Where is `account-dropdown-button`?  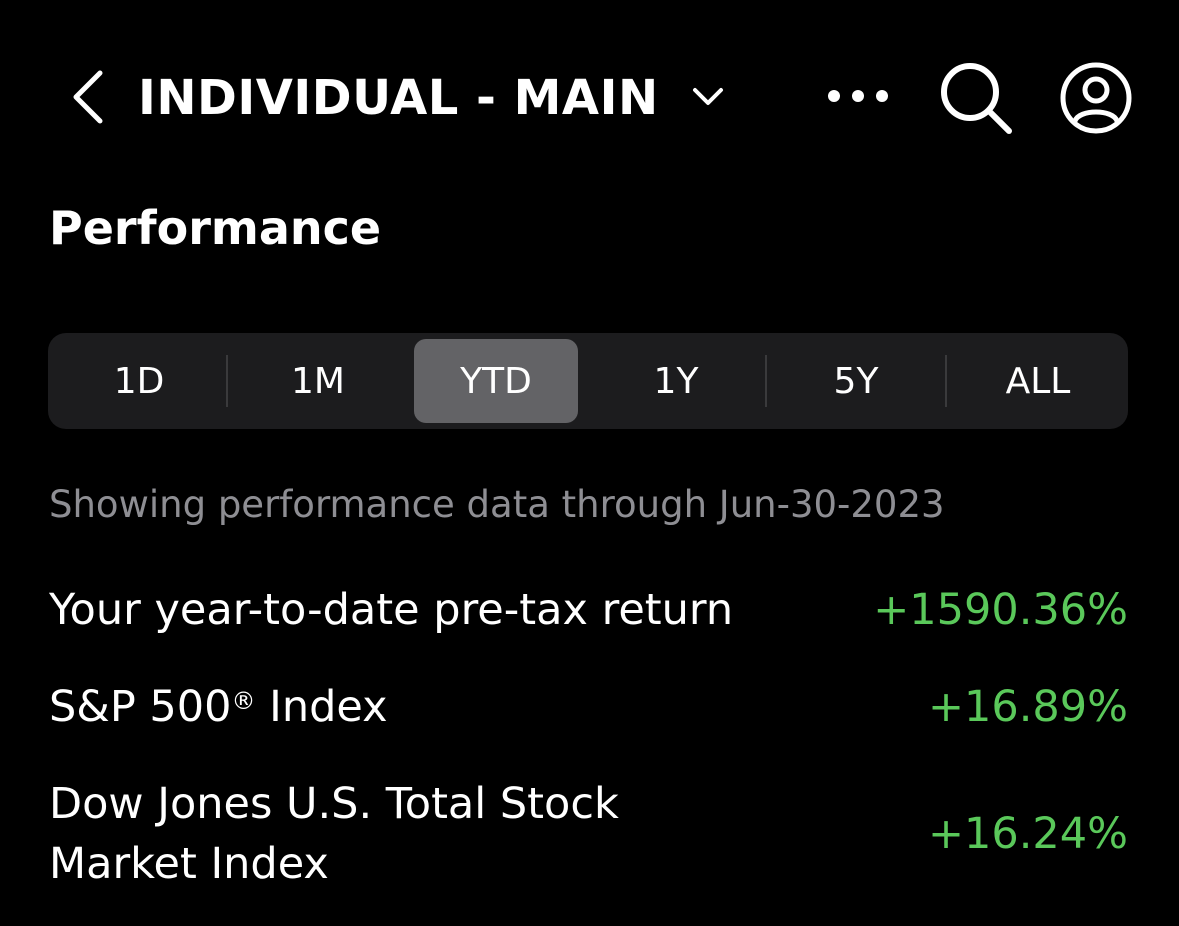 account-dropdown-button is located at coordinates (708, 96).